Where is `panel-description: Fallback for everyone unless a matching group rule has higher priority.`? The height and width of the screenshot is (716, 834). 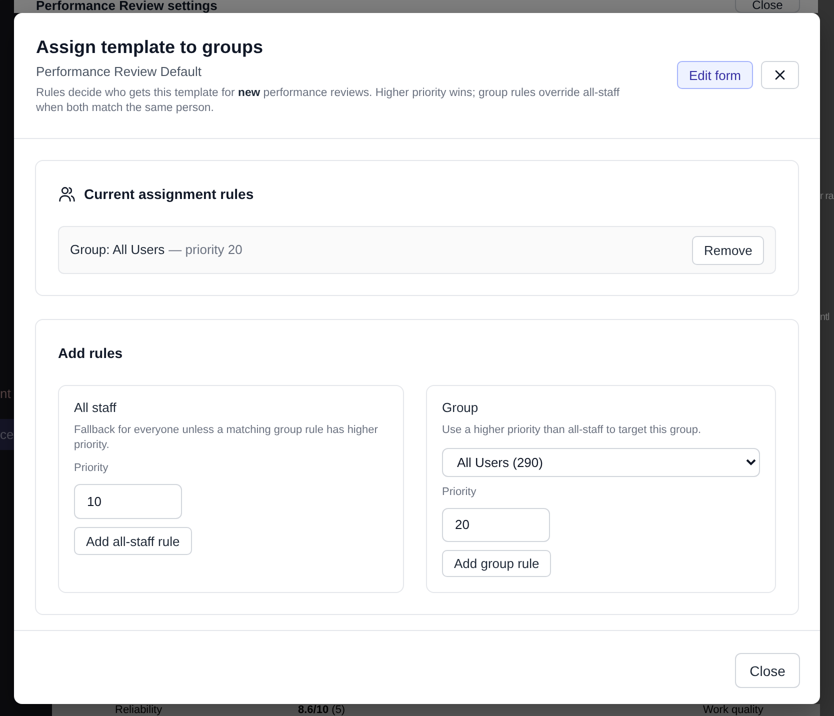 panel-description: Fallback for everyone unless a matching group rule has higher priority. is located at coordinates (226, 438).